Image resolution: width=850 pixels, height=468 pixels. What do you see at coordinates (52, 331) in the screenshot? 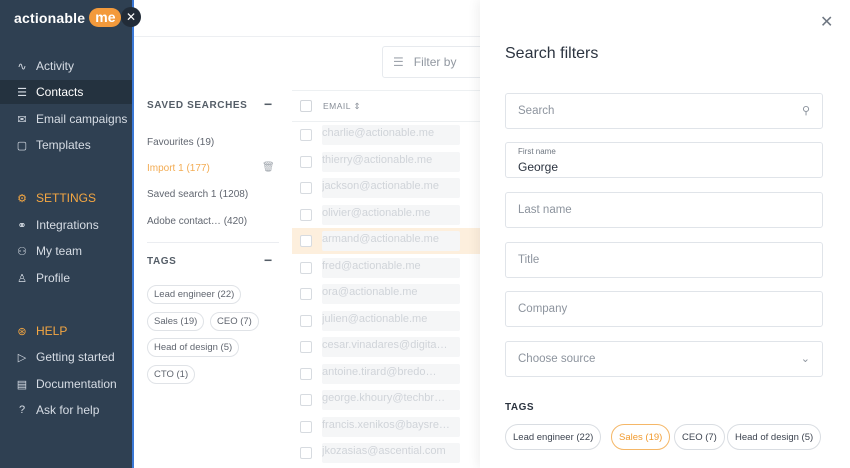
I see `help-label: HELP` at bounding box center [52, 331].